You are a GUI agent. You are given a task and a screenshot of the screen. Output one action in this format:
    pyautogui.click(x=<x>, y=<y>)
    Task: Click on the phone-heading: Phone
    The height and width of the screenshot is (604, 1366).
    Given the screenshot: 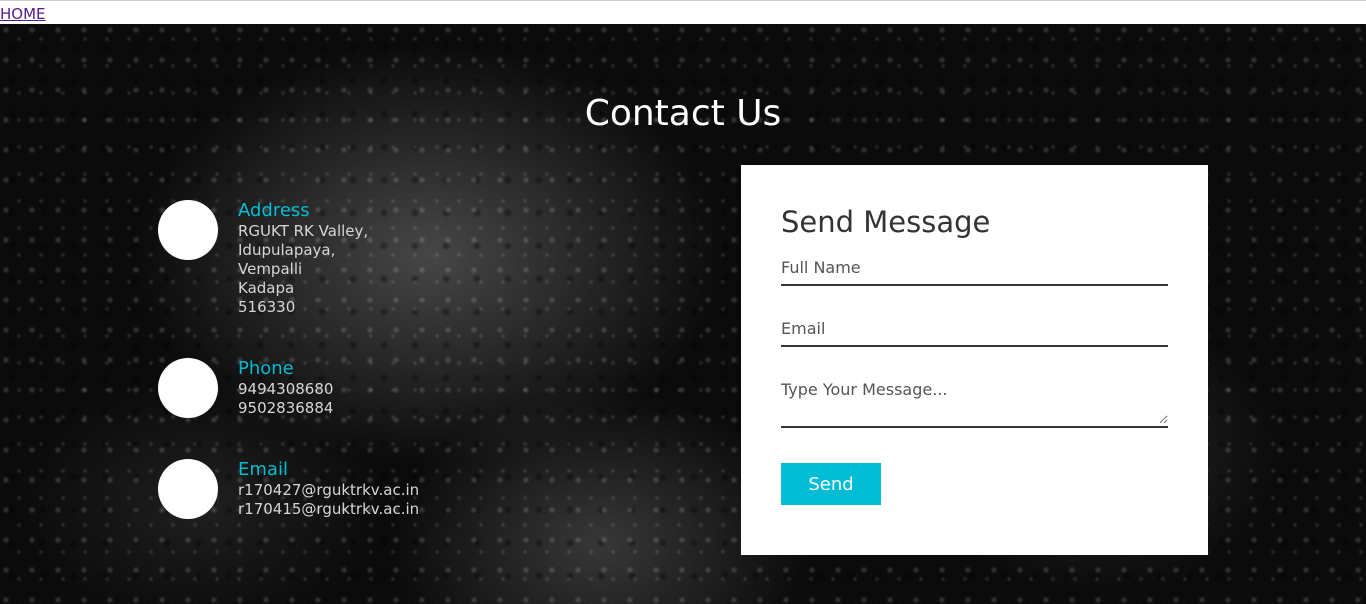 What is the action you would take?
    pyautogui.click(x=266, y=368)
    